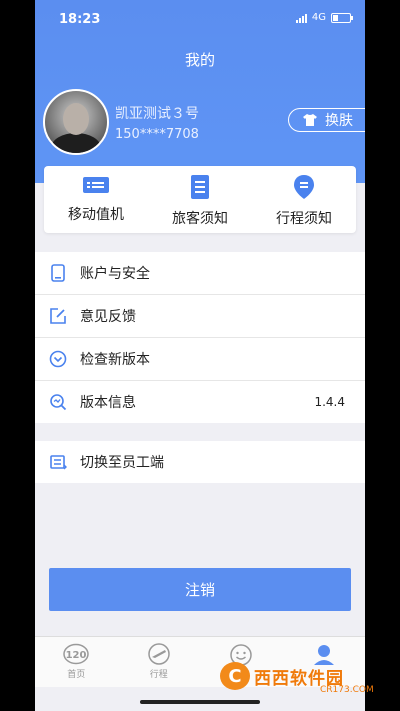  I want to click on location-pin-icon, so click(304, 187).